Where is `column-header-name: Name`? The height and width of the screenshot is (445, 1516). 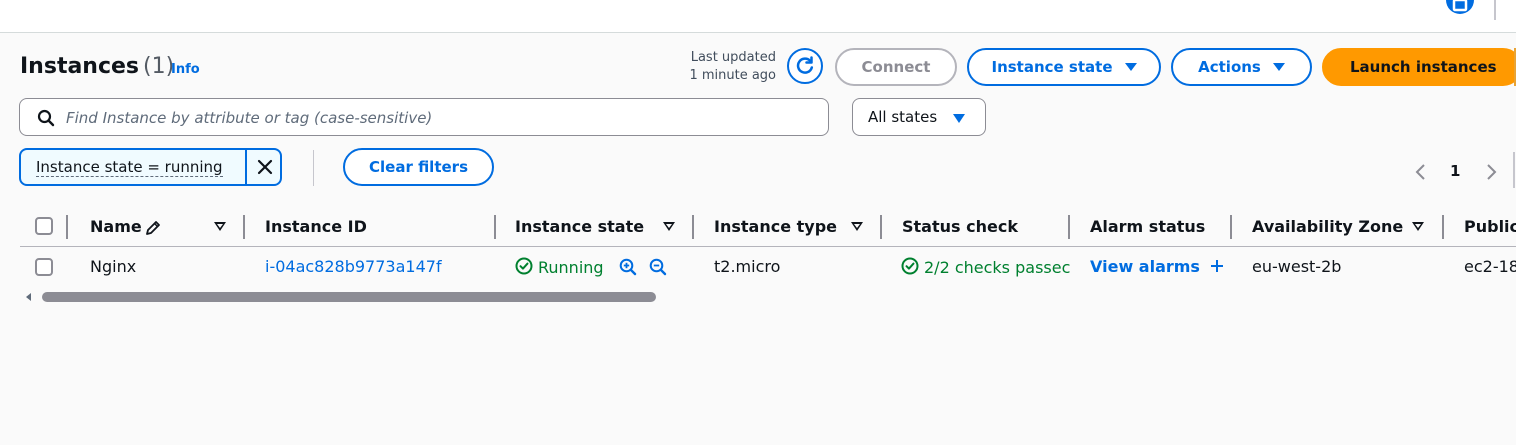 column-header-name: Name is located at coordinates (116, 226).